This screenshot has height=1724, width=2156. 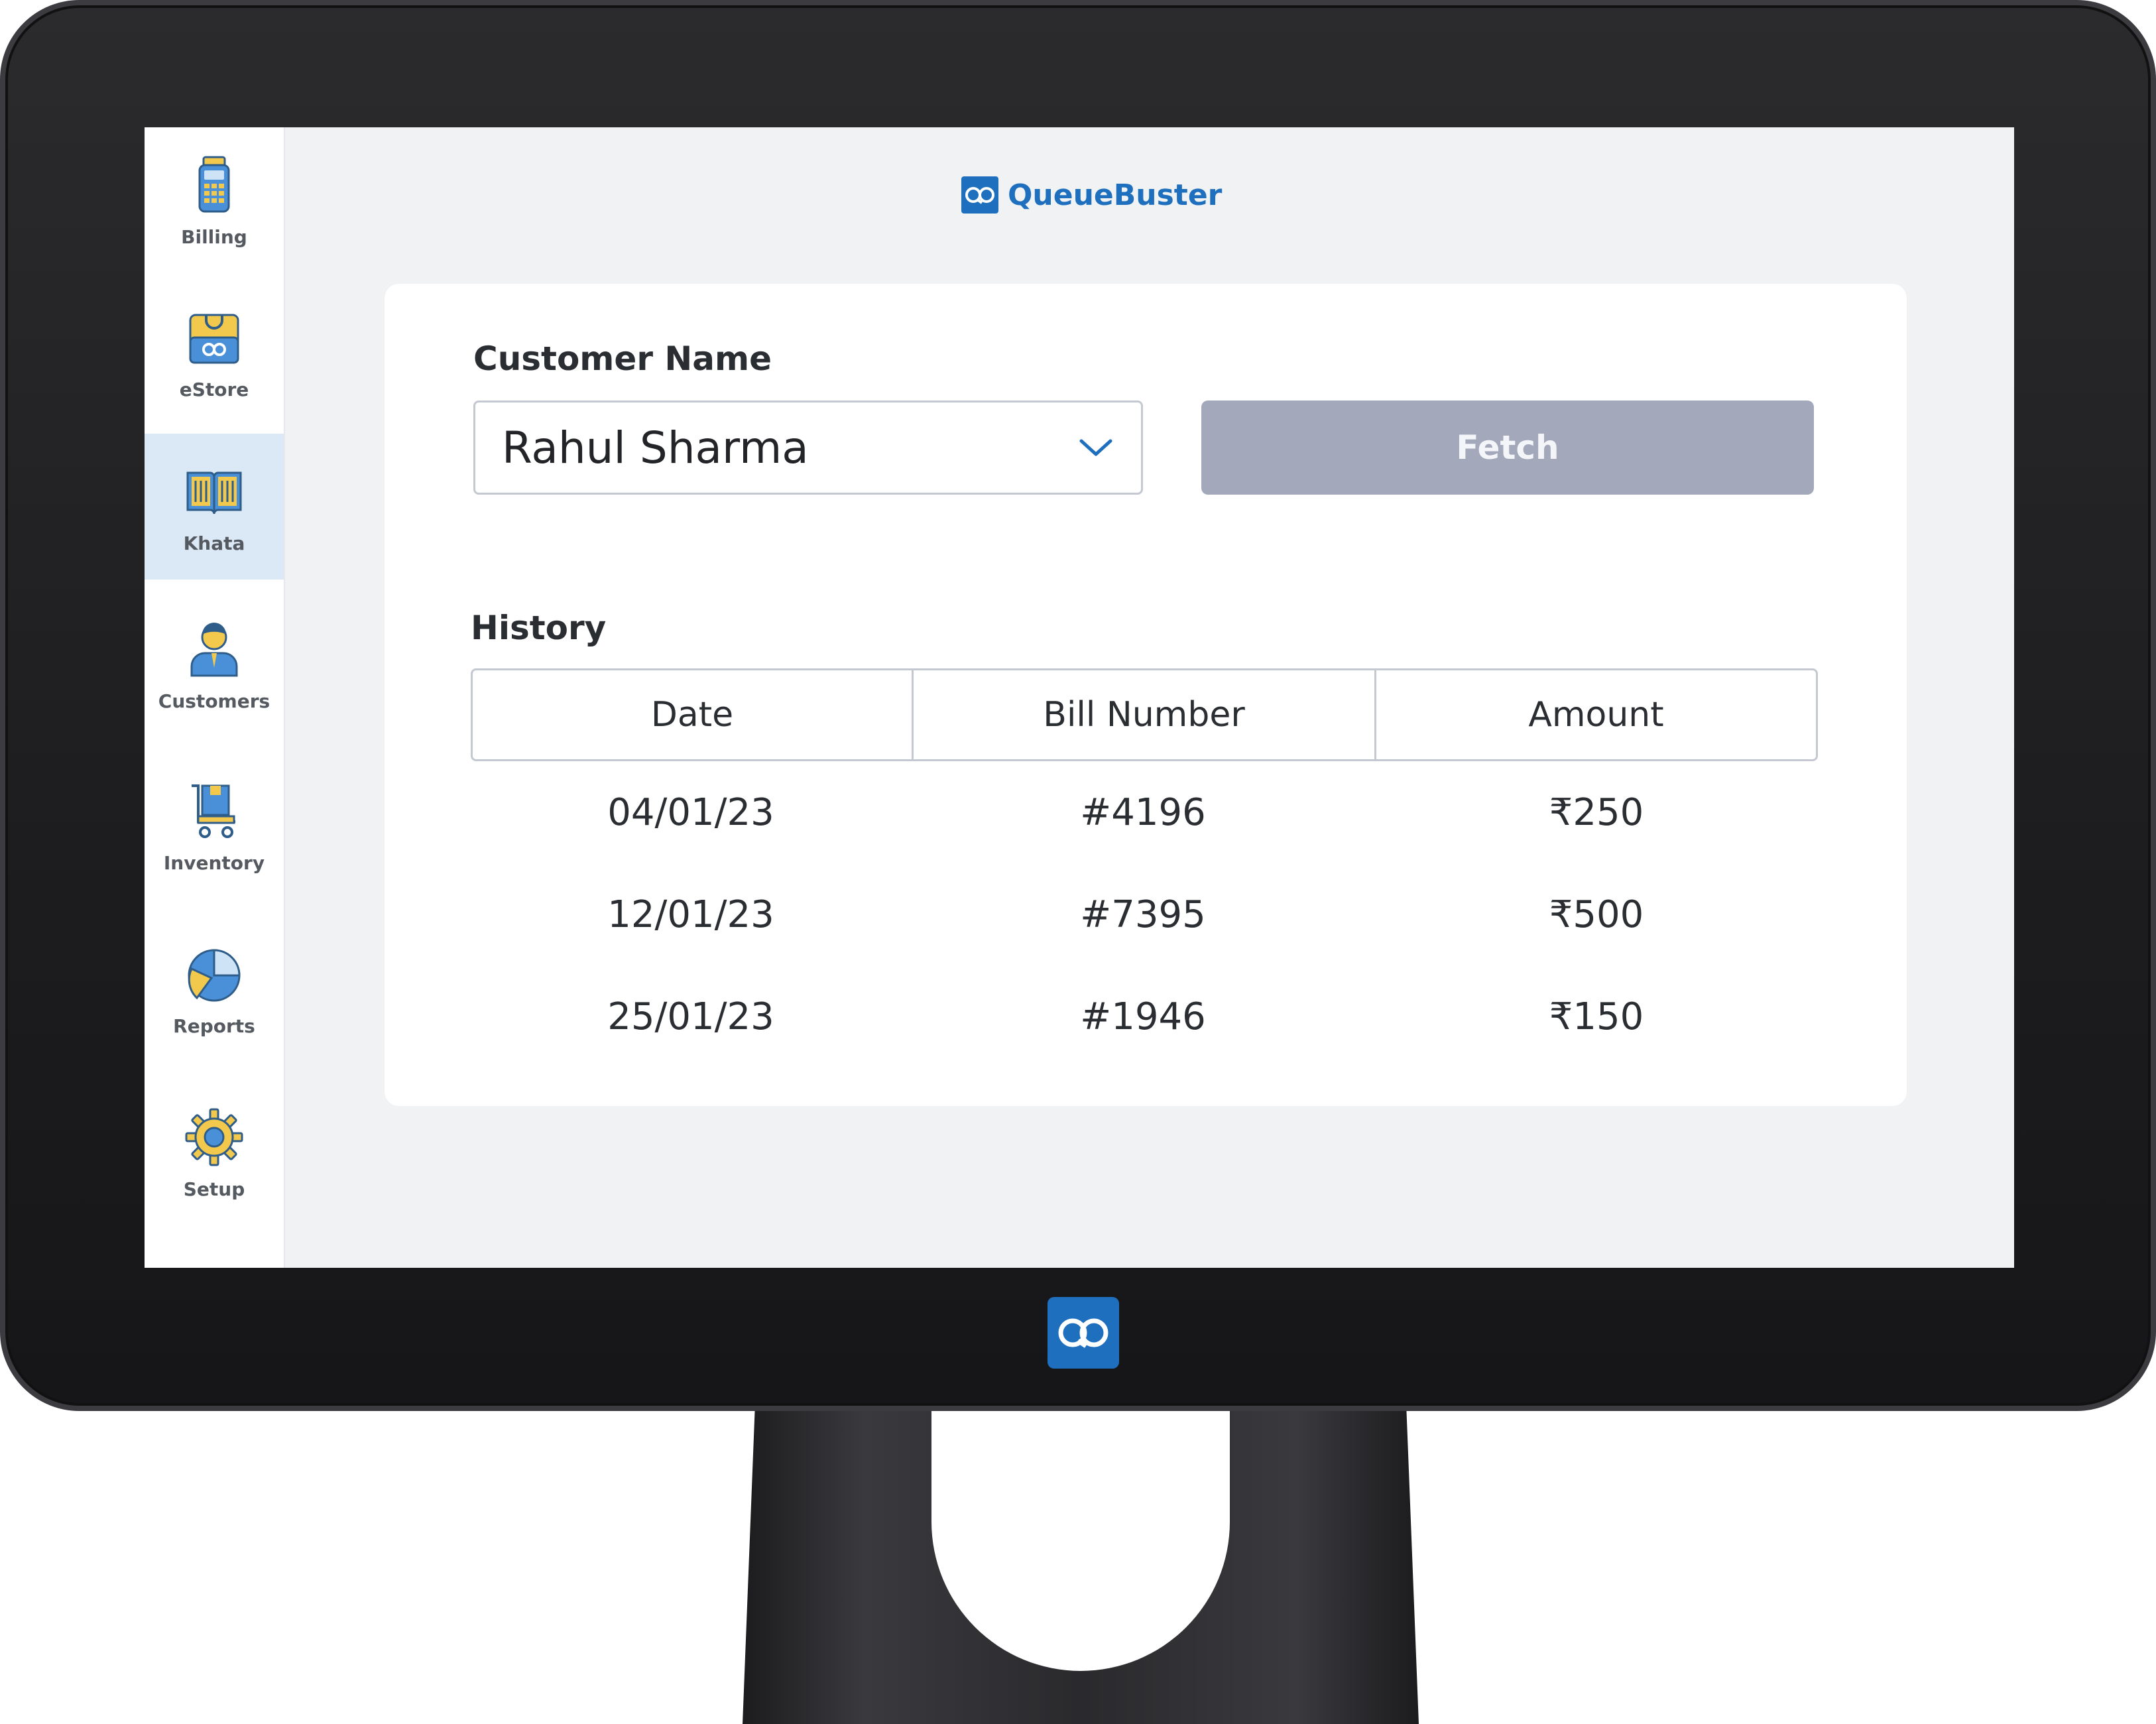 What do you see at coordinates (979, 195) in the screenshot?
I see `queuebuster-logo-icon` at bounding box center [979, 195].